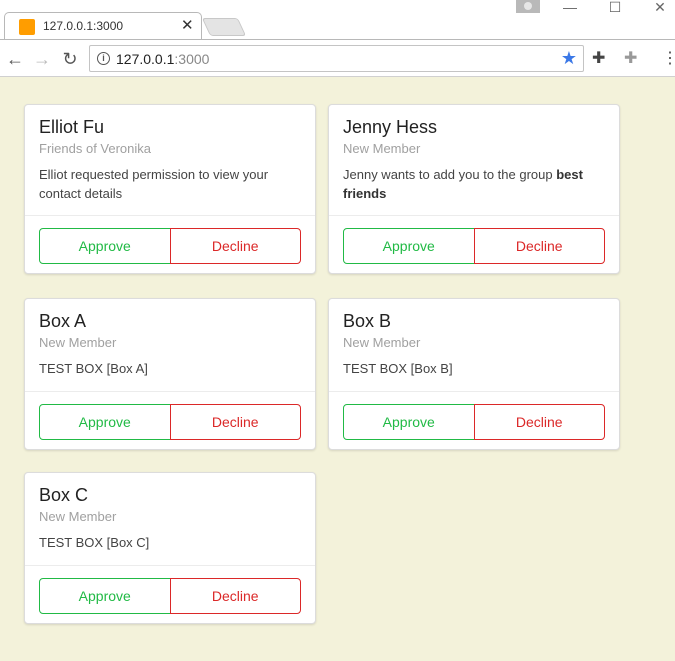 This screenshot has width=675, height=661. Describe the element at coordinates (103, 58) in the screenshot. I see `info-icon: i` at that location.